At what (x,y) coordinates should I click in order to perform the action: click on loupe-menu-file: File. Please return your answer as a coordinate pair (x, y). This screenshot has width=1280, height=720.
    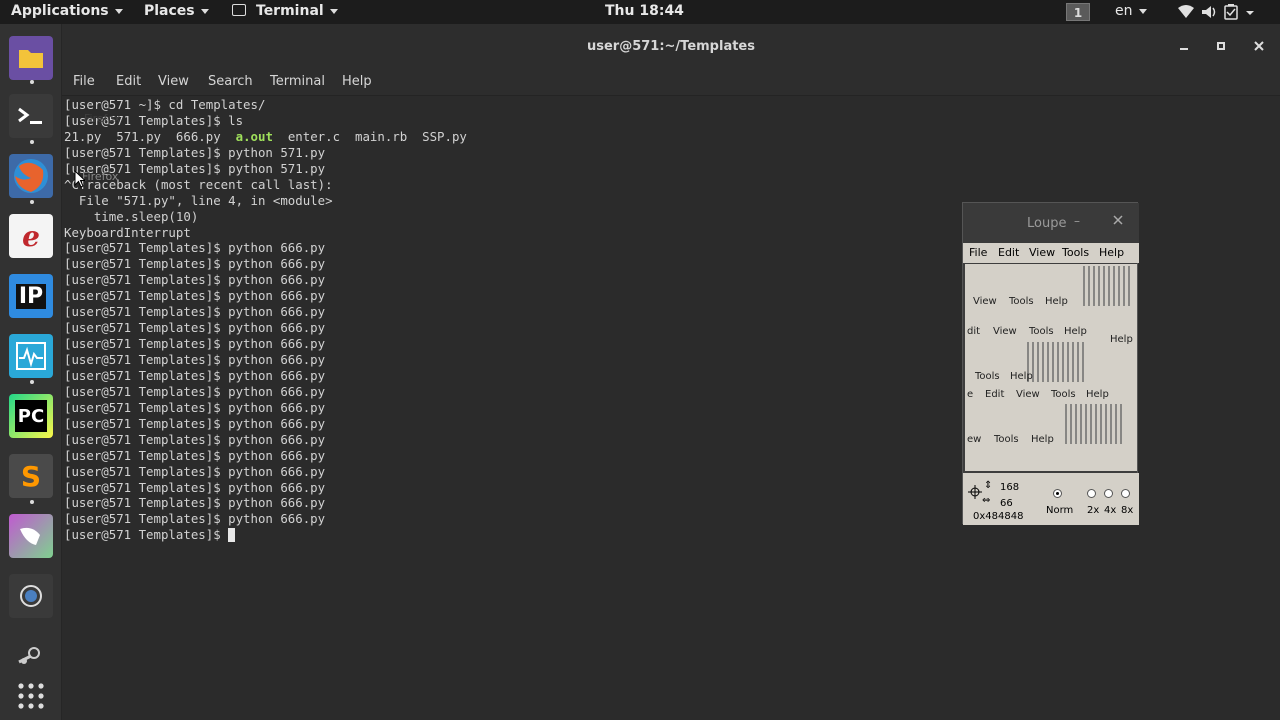
    Looking at the image, I should click on (978, 252).